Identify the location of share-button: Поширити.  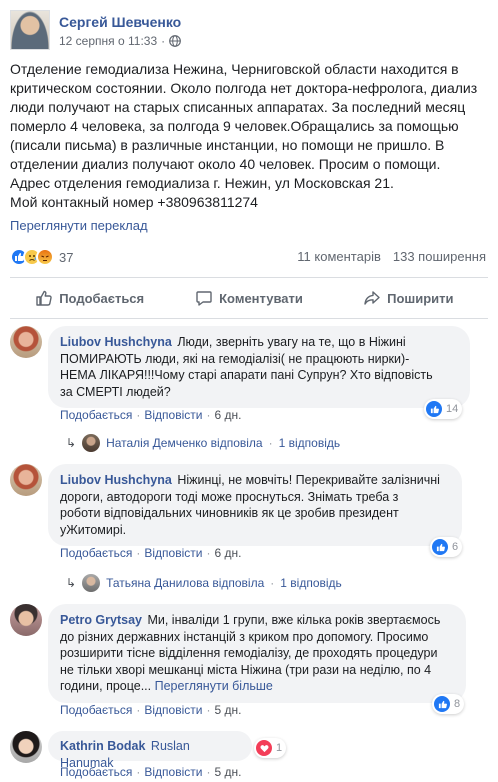
(408, 298).